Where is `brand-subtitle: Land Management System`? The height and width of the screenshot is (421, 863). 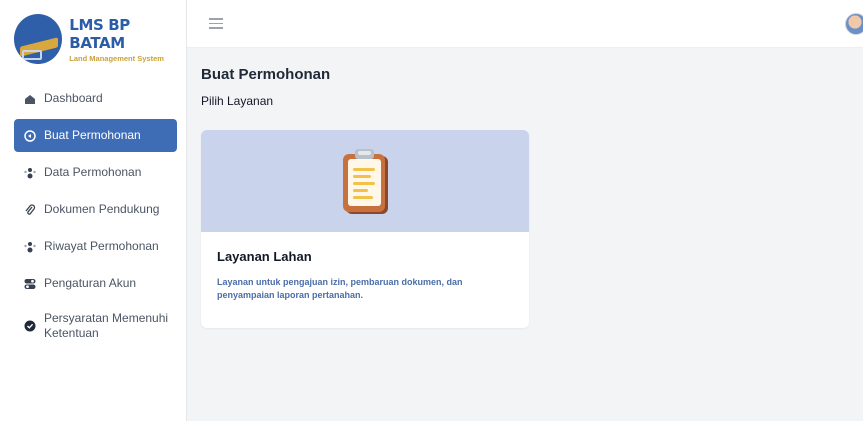
brand-subtitle: Land Management System is located at coordinates (116, 58).